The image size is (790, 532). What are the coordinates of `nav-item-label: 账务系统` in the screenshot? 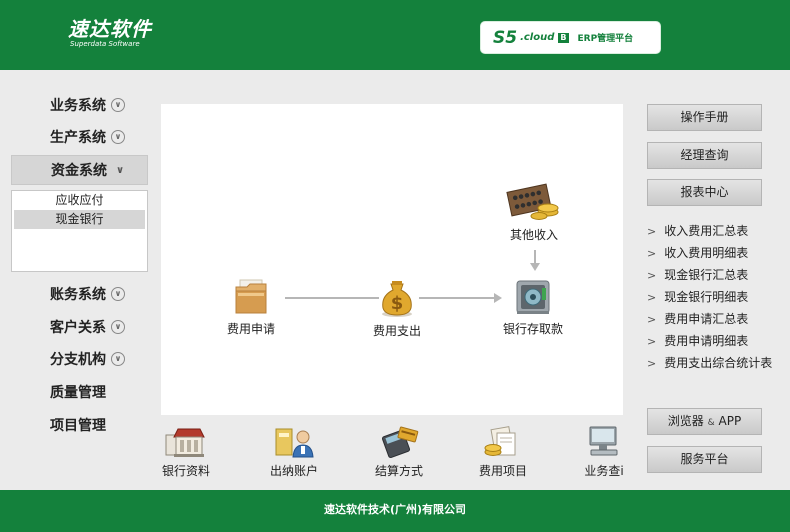 It's located at (78, 295).